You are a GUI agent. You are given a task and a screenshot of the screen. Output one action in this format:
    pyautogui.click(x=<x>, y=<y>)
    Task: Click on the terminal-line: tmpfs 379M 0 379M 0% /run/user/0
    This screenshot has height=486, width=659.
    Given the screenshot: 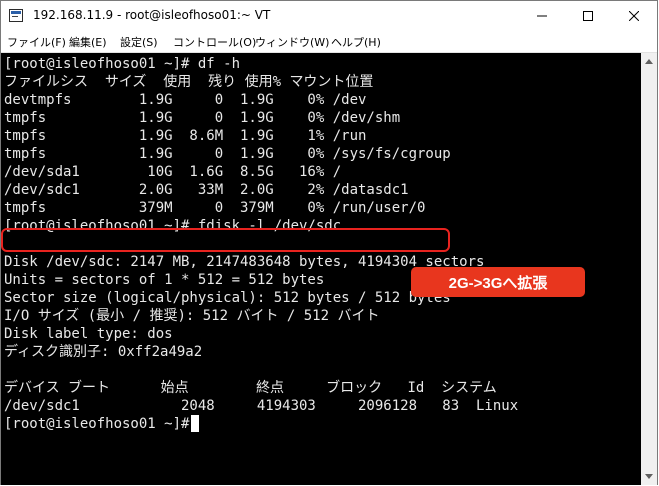 What is the action you would take?
    pyautogui.click(x=215, y=208)
    